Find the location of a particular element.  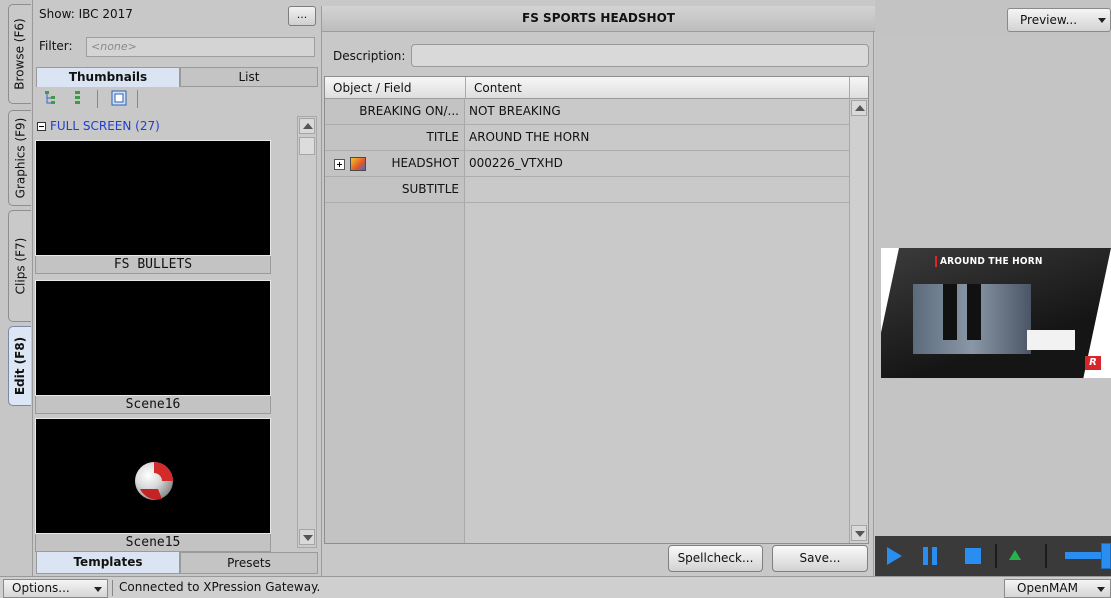

tab-clips: Clips (F7) is located at coordinates (19, 266).